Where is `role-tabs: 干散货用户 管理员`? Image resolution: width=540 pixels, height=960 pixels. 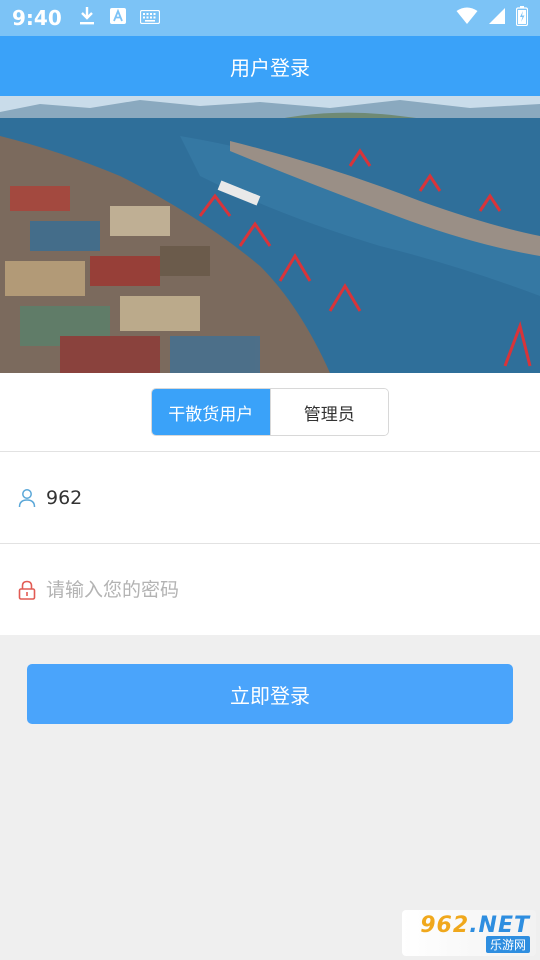
role-tabs: 干散货用户 管理员 is located at coordinates (270, 412).